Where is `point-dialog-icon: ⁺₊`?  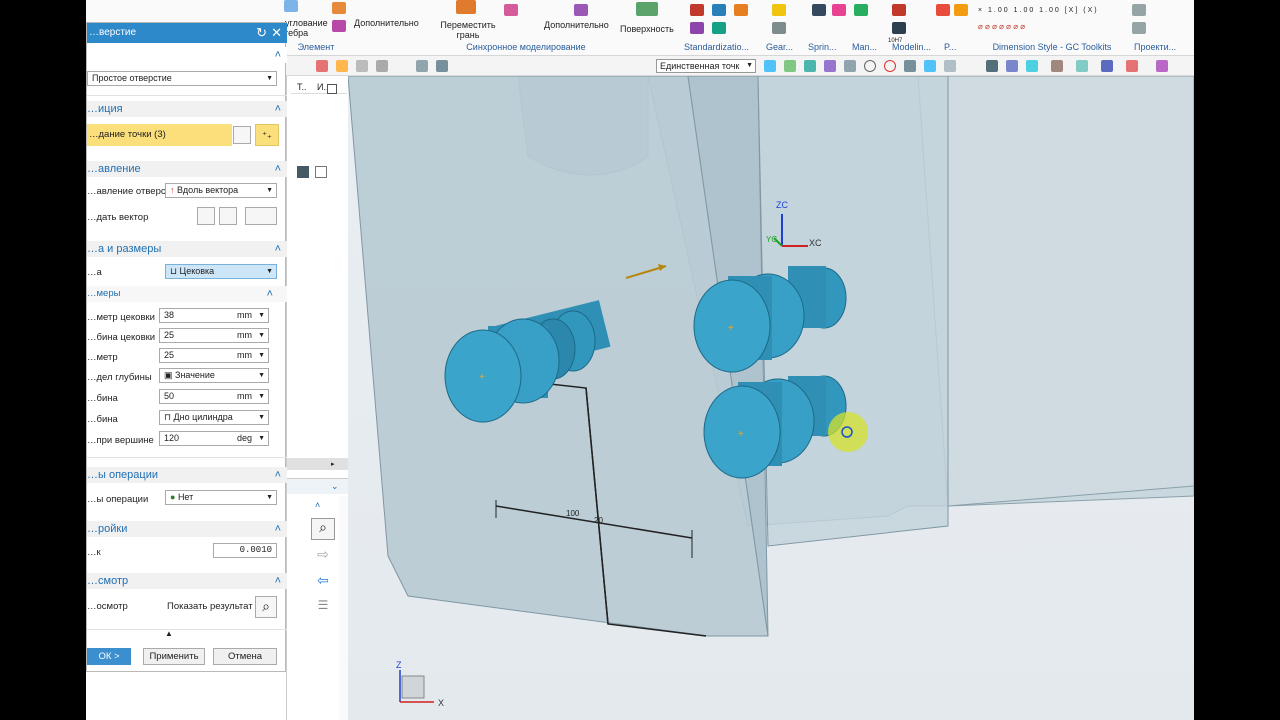 point-dialog-icon: ⁺₊ is located at coordinates (267, 135).